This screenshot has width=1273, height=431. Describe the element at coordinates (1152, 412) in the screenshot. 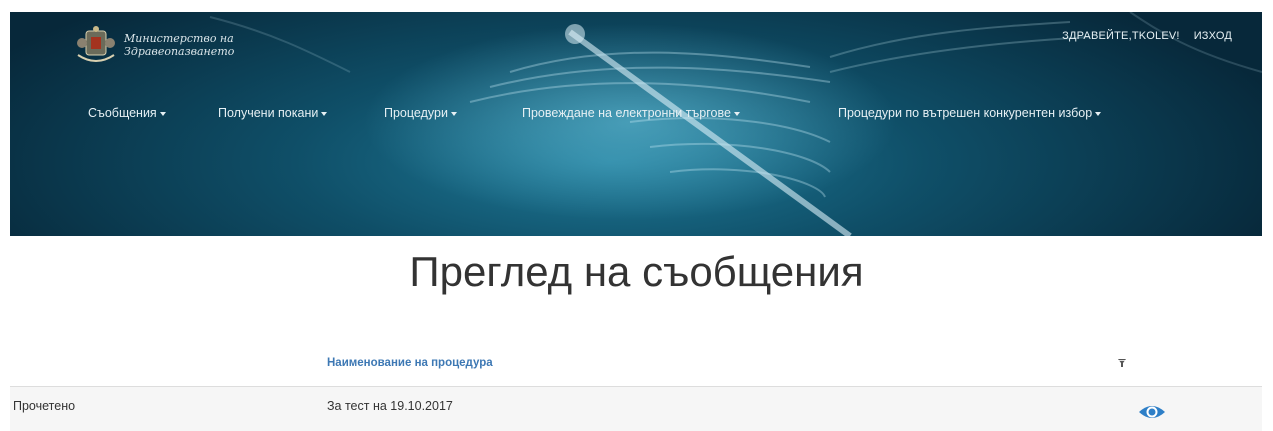

I see `eye-icon` at that location.